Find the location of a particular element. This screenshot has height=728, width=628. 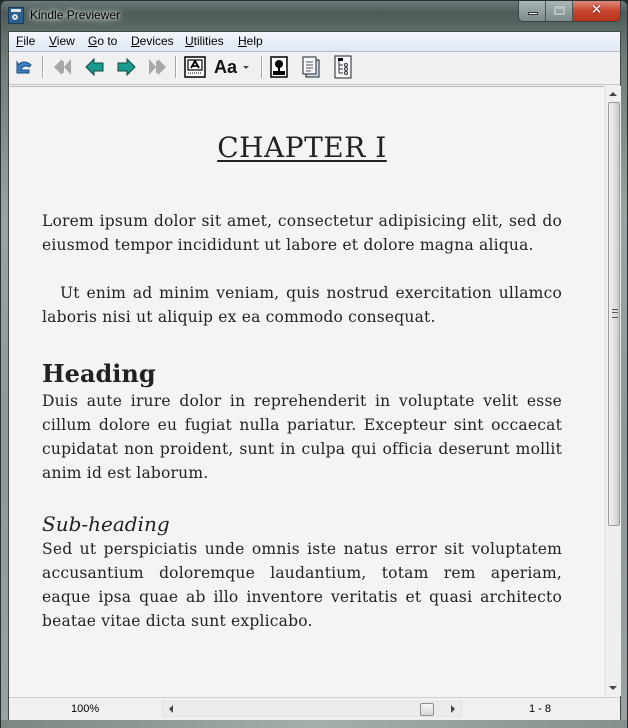

cover-image-icon is located at coordinates (279, 67).